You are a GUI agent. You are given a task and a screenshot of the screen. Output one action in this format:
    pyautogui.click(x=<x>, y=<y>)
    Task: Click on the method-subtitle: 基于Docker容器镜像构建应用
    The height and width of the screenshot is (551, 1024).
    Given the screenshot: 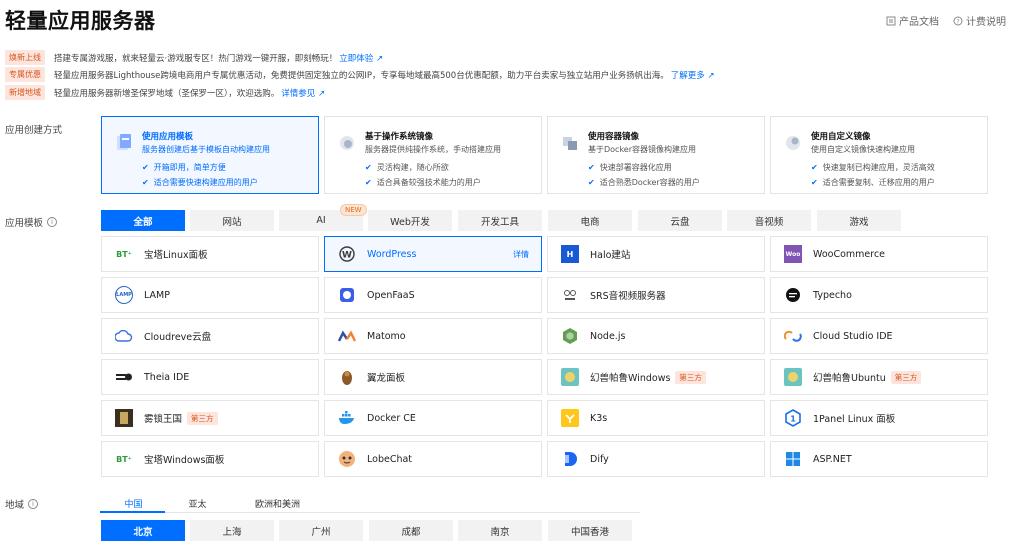 What is the action you would take?
    pyautogui.click(x=642, y=149)
    